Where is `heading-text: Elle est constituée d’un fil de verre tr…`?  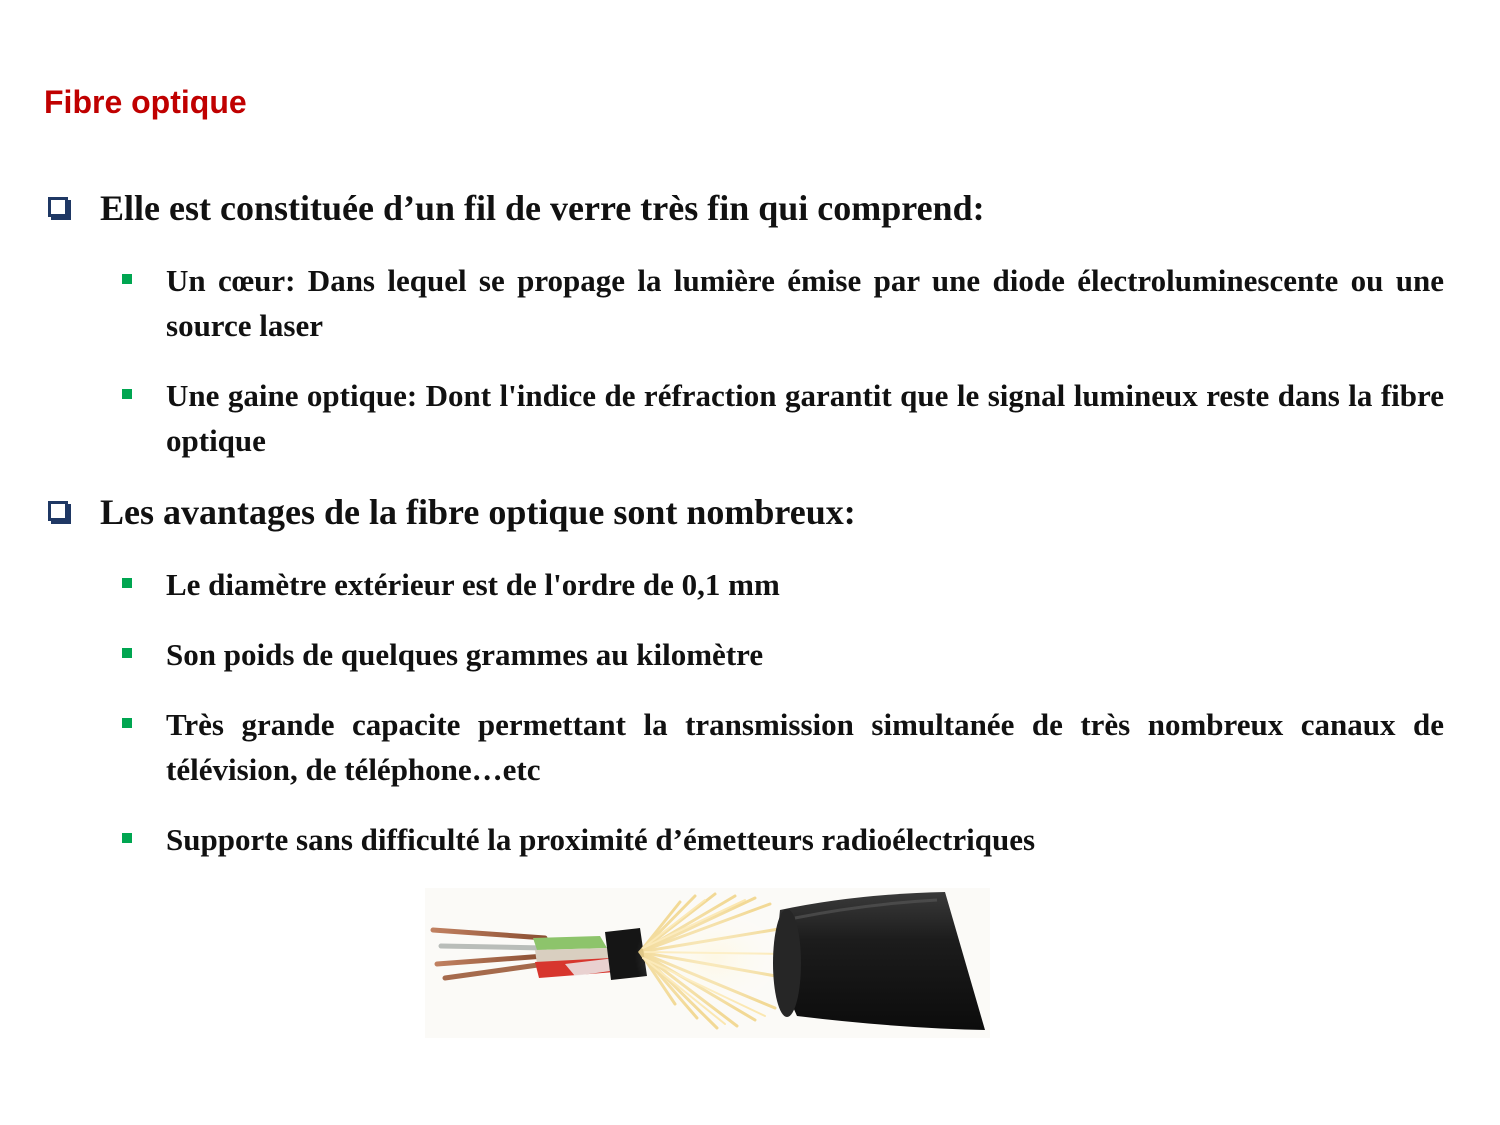
heading-text: Elle est constituée d’un fil de verre tr… is located at coordinates (542, 208).